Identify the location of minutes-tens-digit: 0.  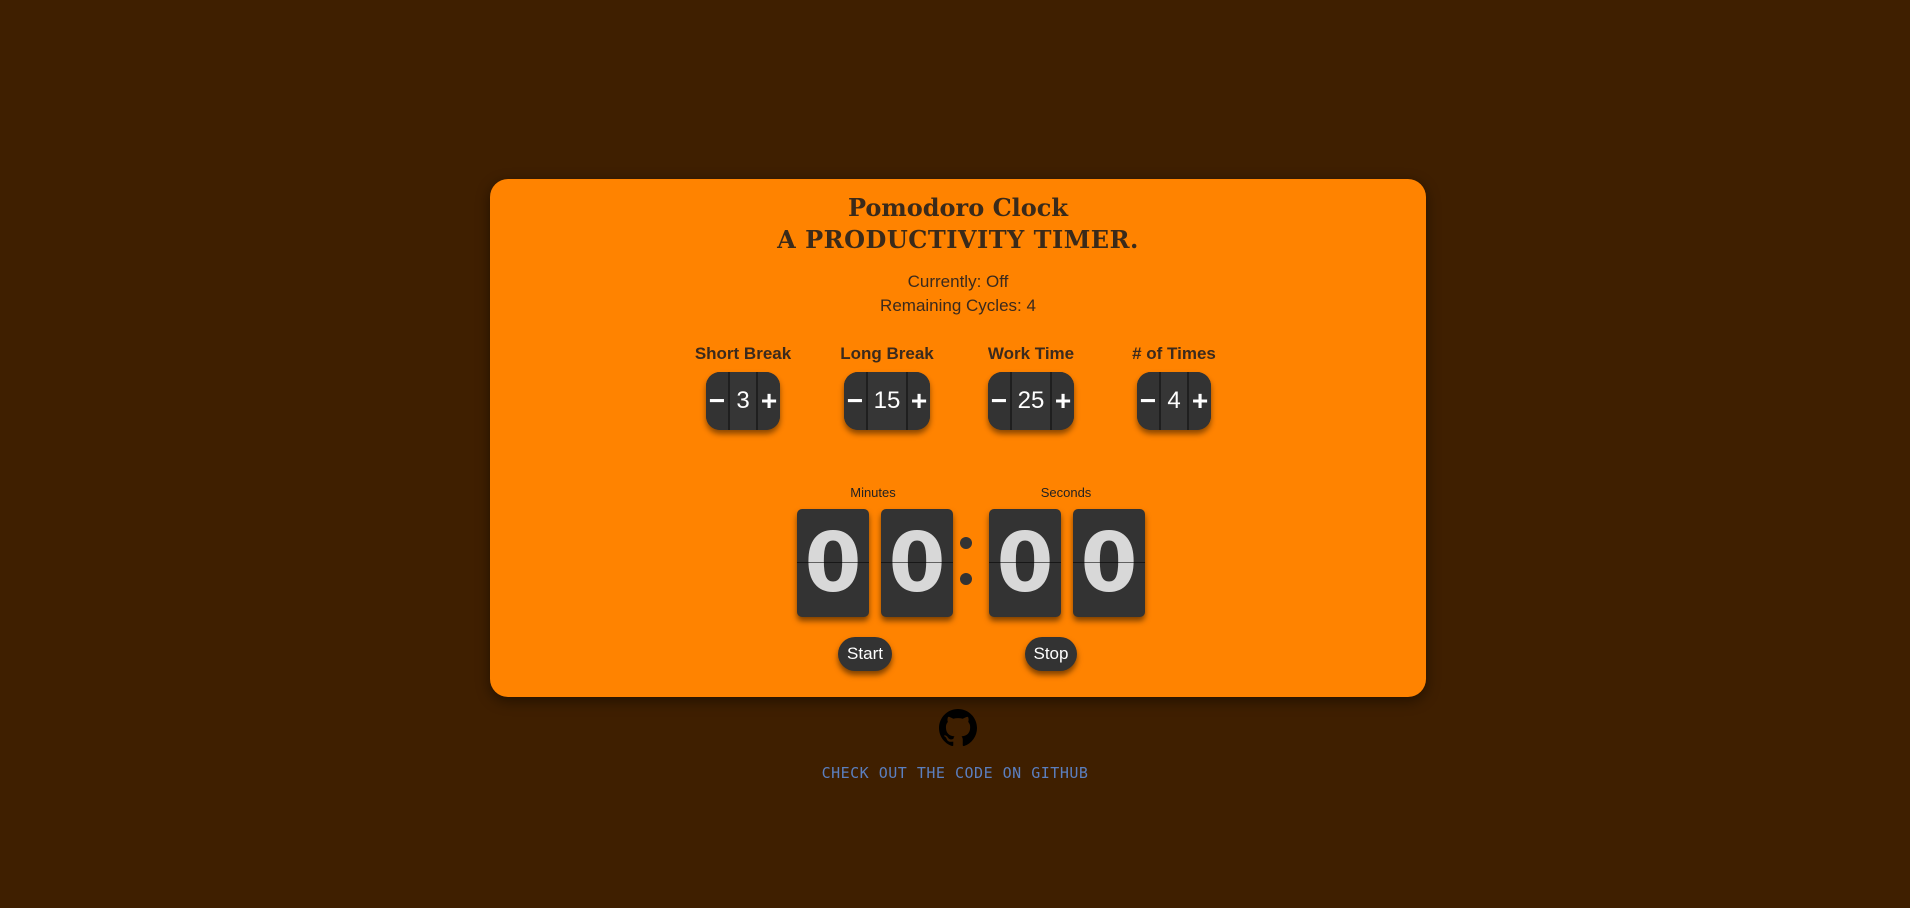
(833, 563).